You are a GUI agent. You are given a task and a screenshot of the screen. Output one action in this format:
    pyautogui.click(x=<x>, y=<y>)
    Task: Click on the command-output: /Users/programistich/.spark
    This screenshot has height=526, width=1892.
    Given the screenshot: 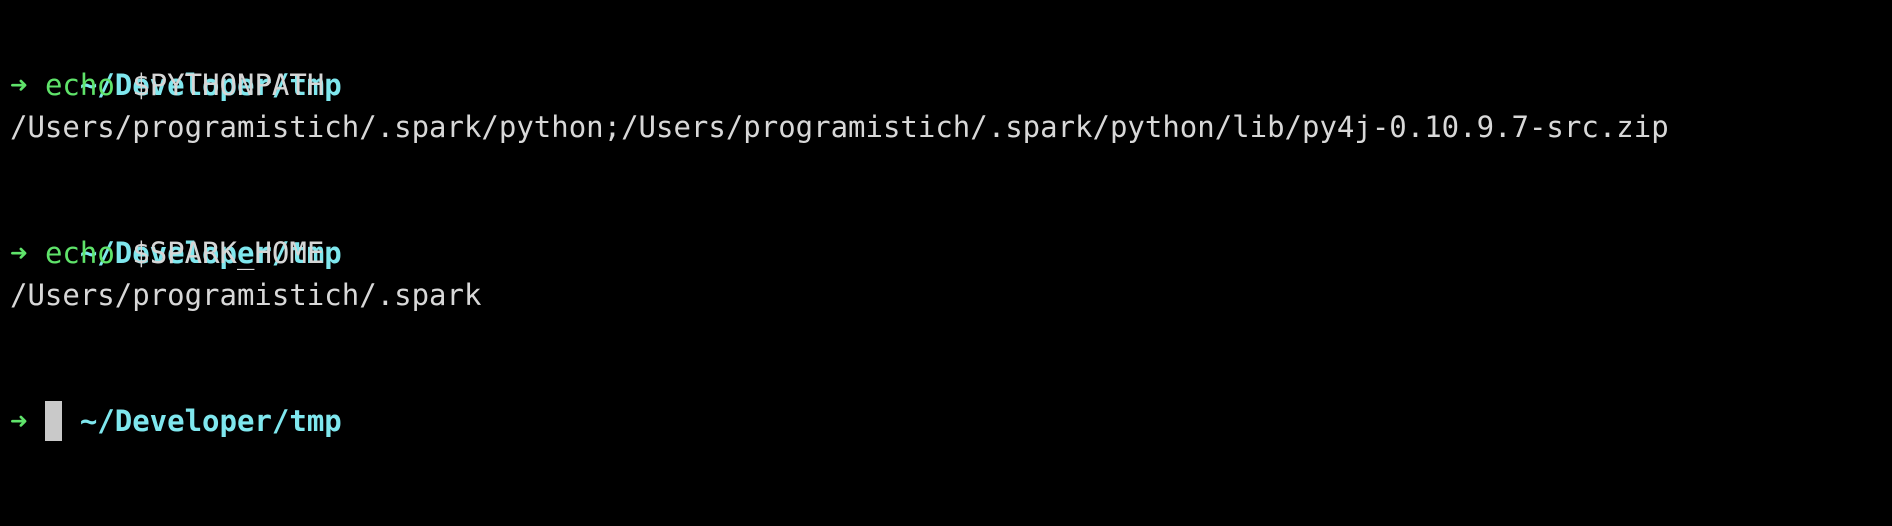 What is the action you would take?
    pyautogui.click(x=246, y=295)
    